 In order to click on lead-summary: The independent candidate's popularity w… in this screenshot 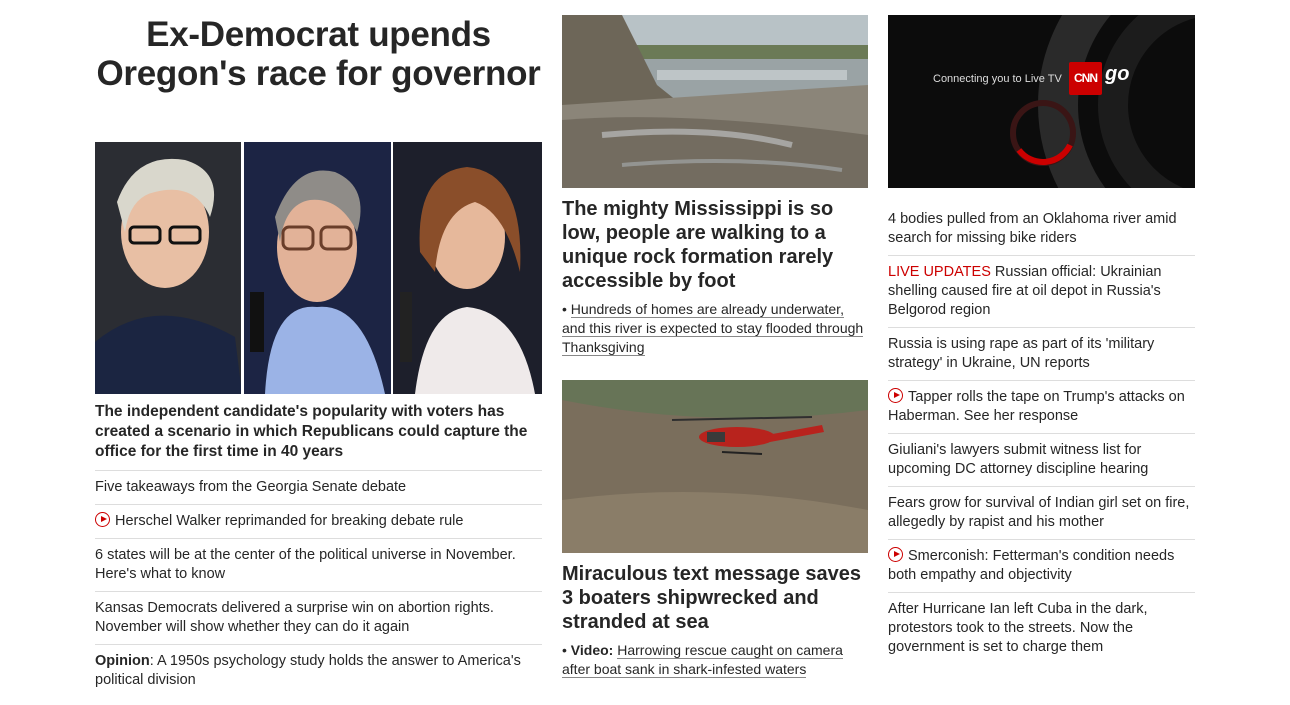, I will do `click(318, 436)`.